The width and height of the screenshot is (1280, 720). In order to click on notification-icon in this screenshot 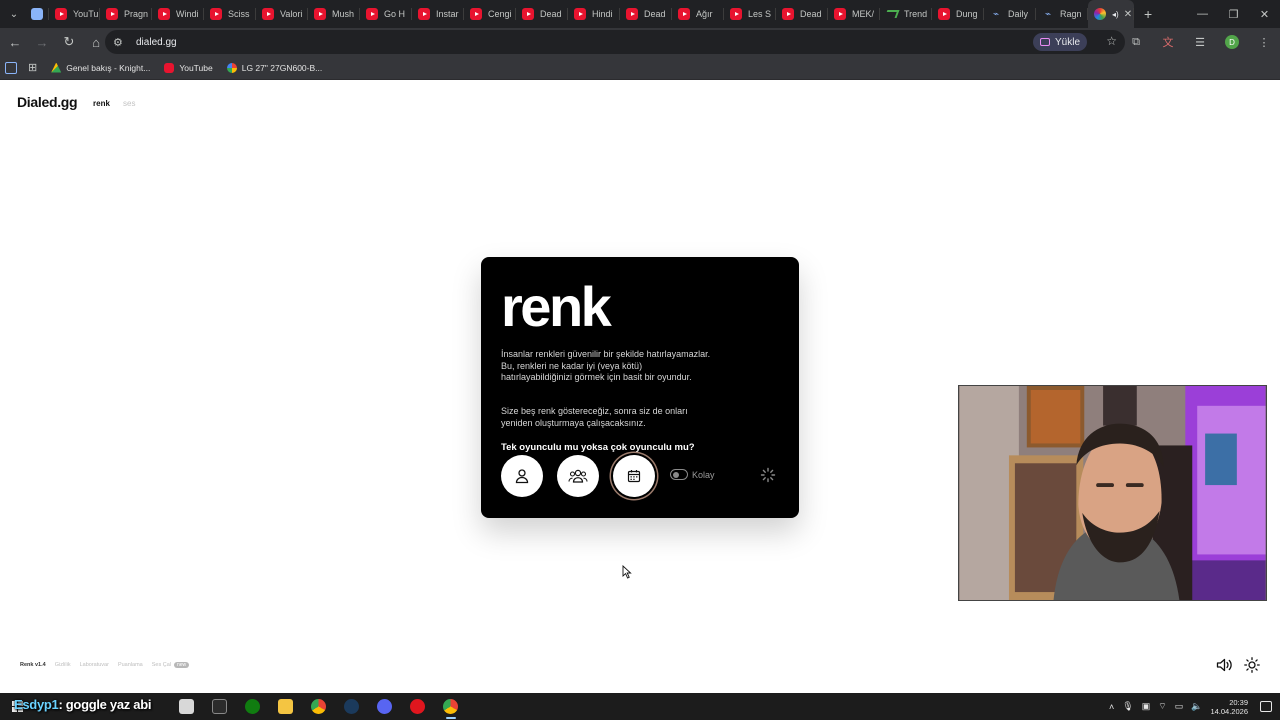, I will do `click(1266, 706)`.